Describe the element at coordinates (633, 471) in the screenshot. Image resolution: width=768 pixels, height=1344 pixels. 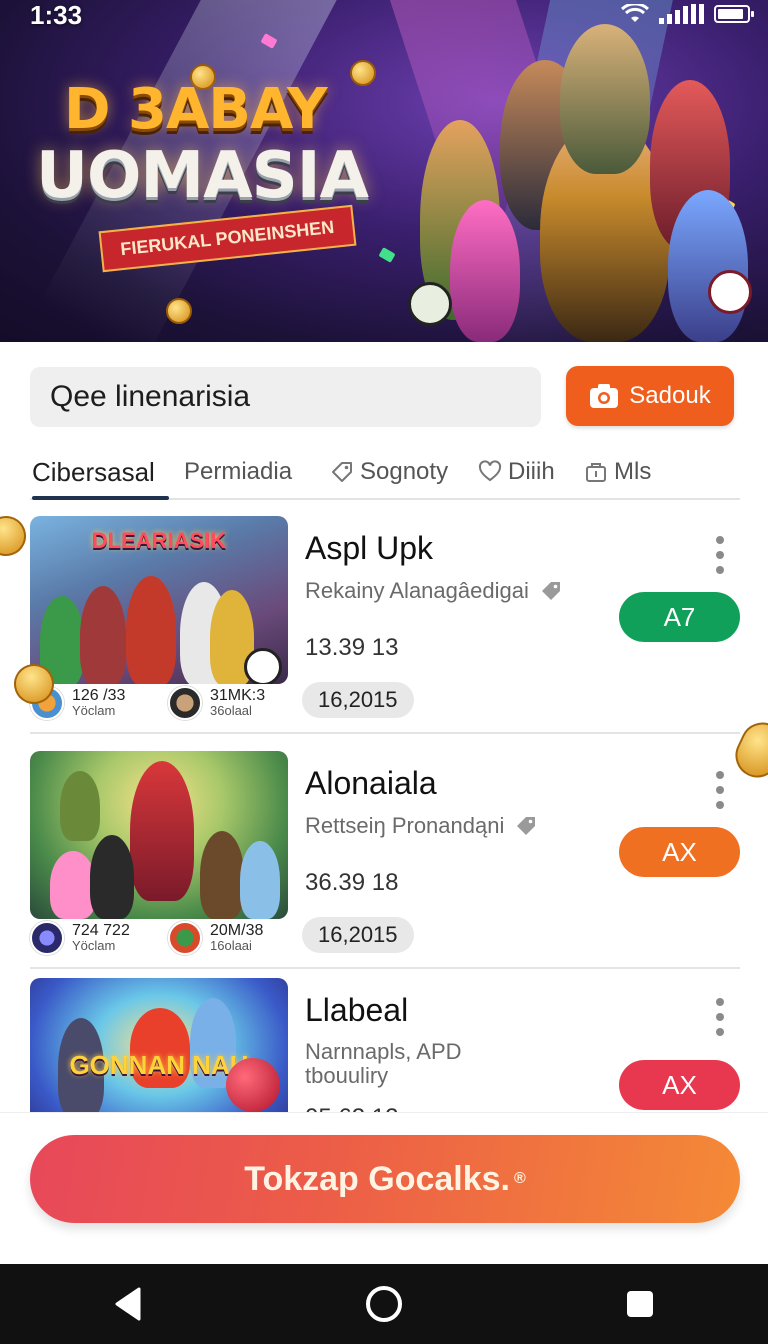
I see `tab-label: Mls` at that location.